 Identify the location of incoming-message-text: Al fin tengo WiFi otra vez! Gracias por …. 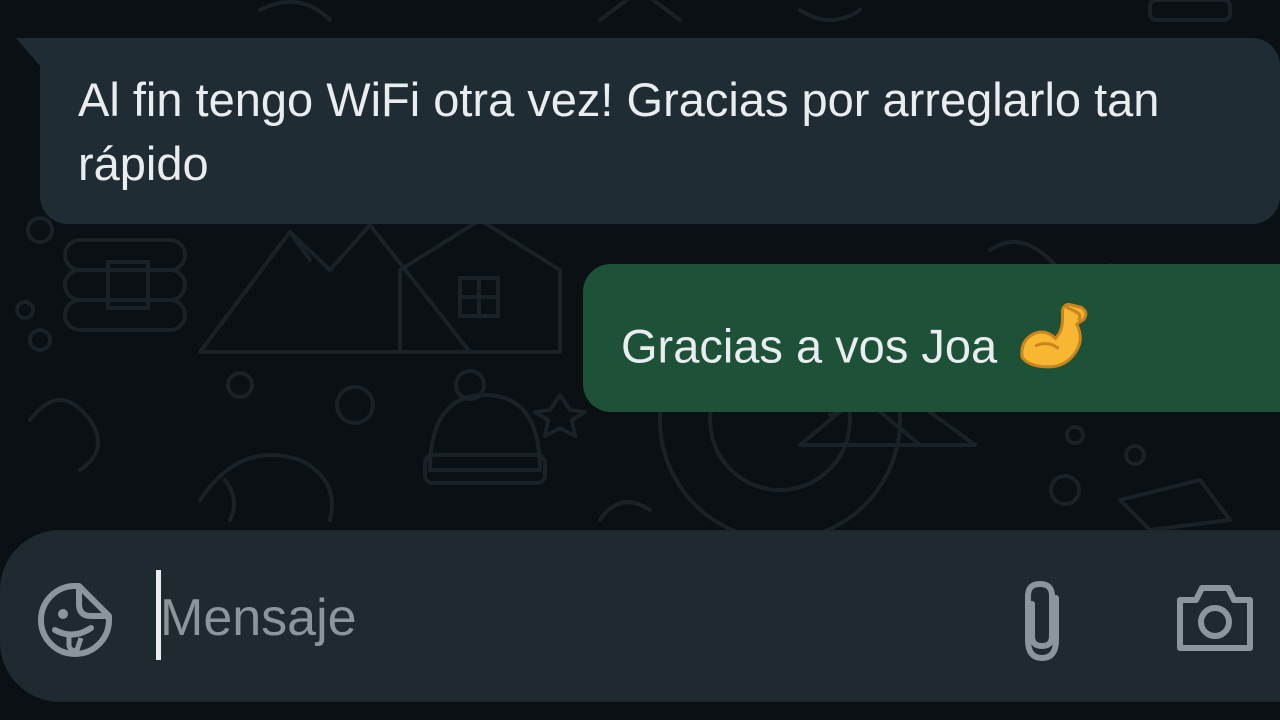
(619, 131).